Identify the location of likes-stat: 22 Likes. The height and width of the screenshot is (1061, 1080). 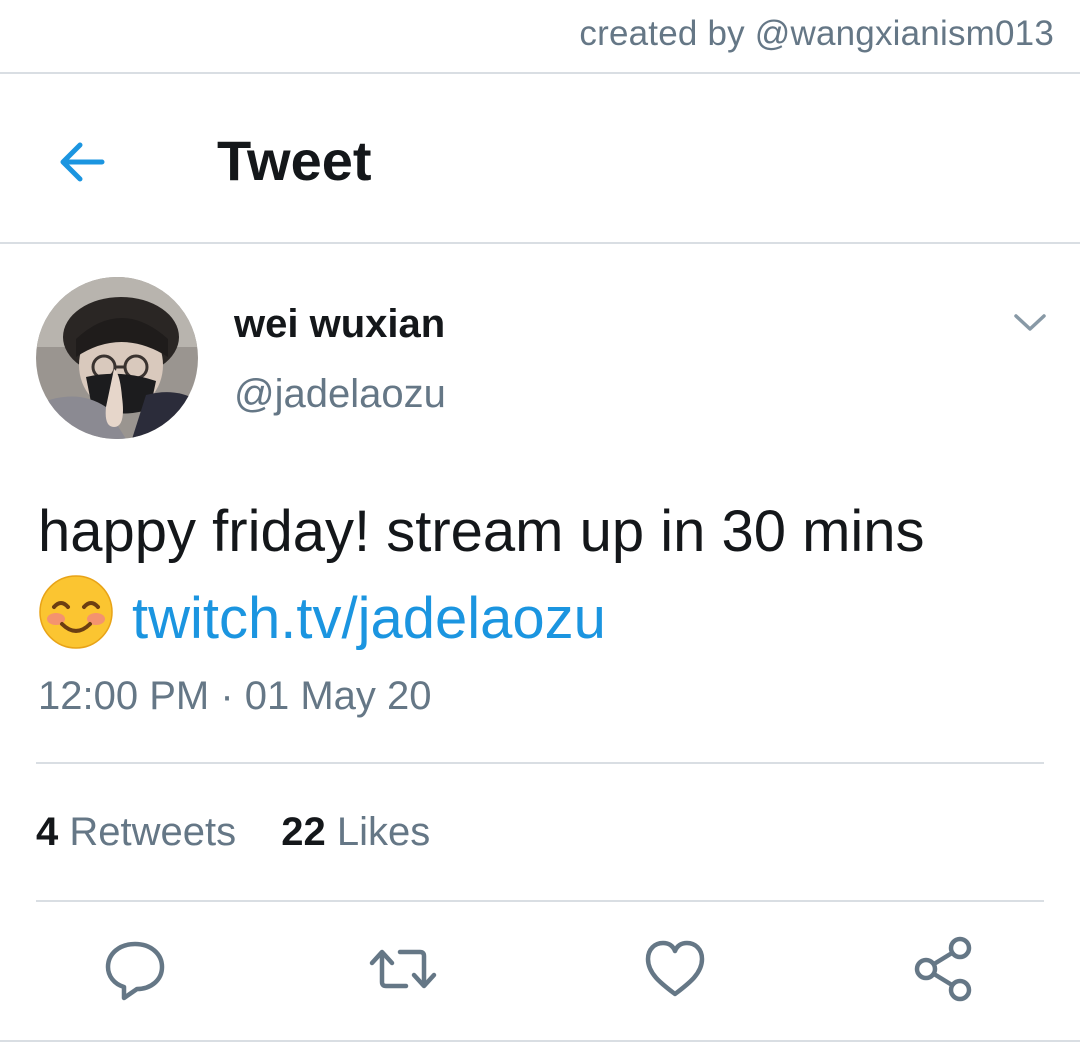
(355, 832).